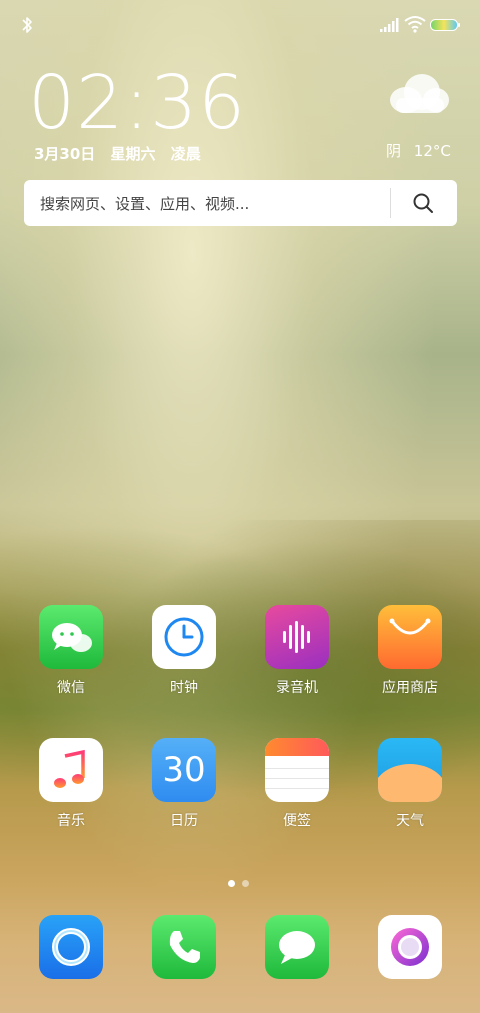  I want to click on weather-condition: 阴, so click(394, 151).